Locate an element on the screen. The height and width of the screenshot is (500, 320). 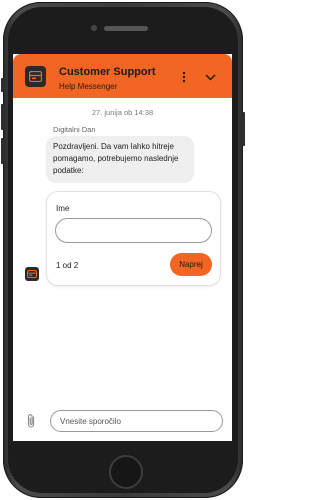
sender-name: Digitalni Dan is located at coordinates (74, 129).